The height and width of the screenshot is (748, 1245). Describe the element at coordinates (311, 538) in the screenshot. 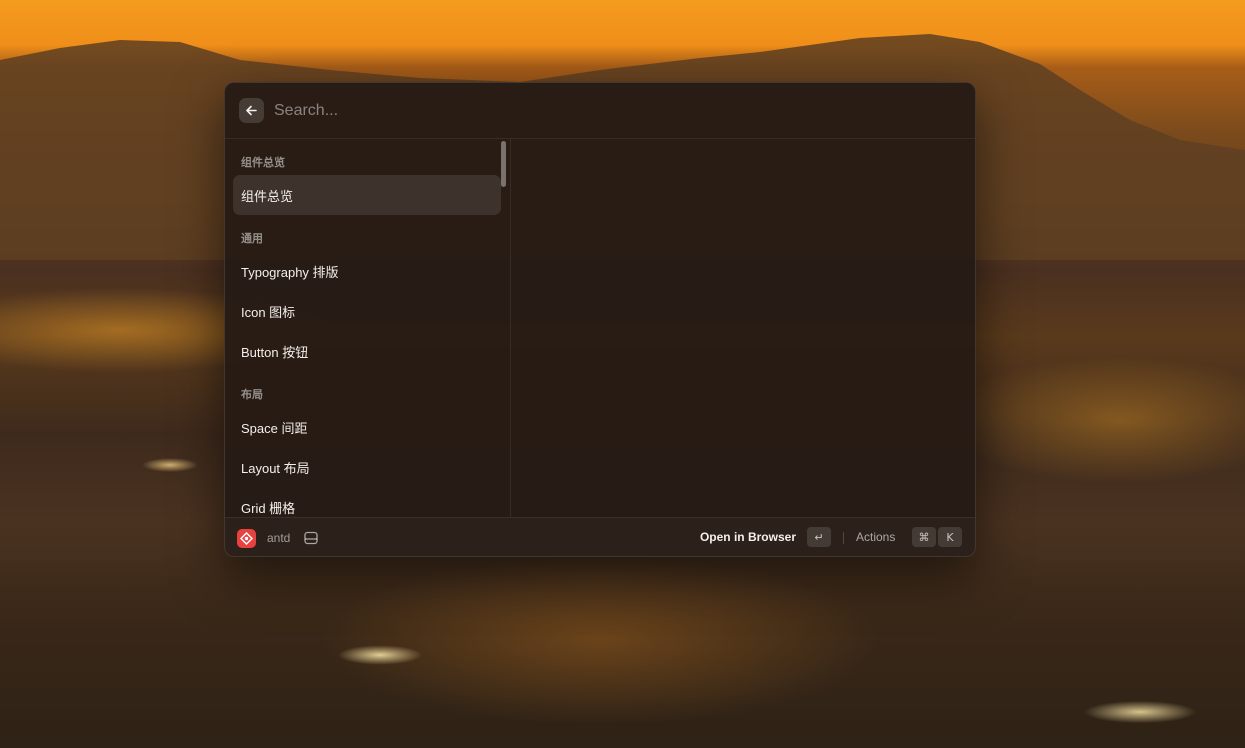

I see `window-layout-icon` at that location.